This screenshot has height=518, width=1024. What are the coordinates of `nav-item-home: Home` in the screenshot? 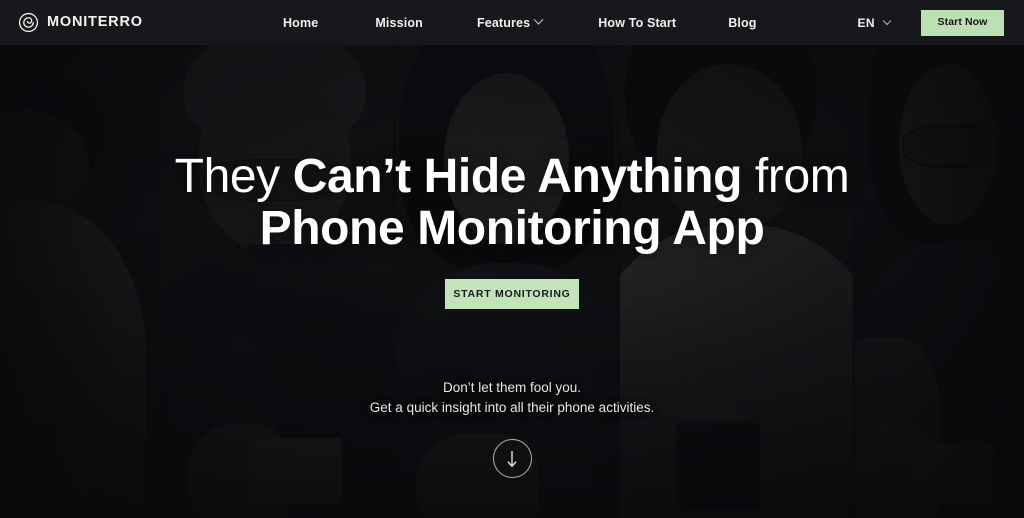 It's located at (300, 23).